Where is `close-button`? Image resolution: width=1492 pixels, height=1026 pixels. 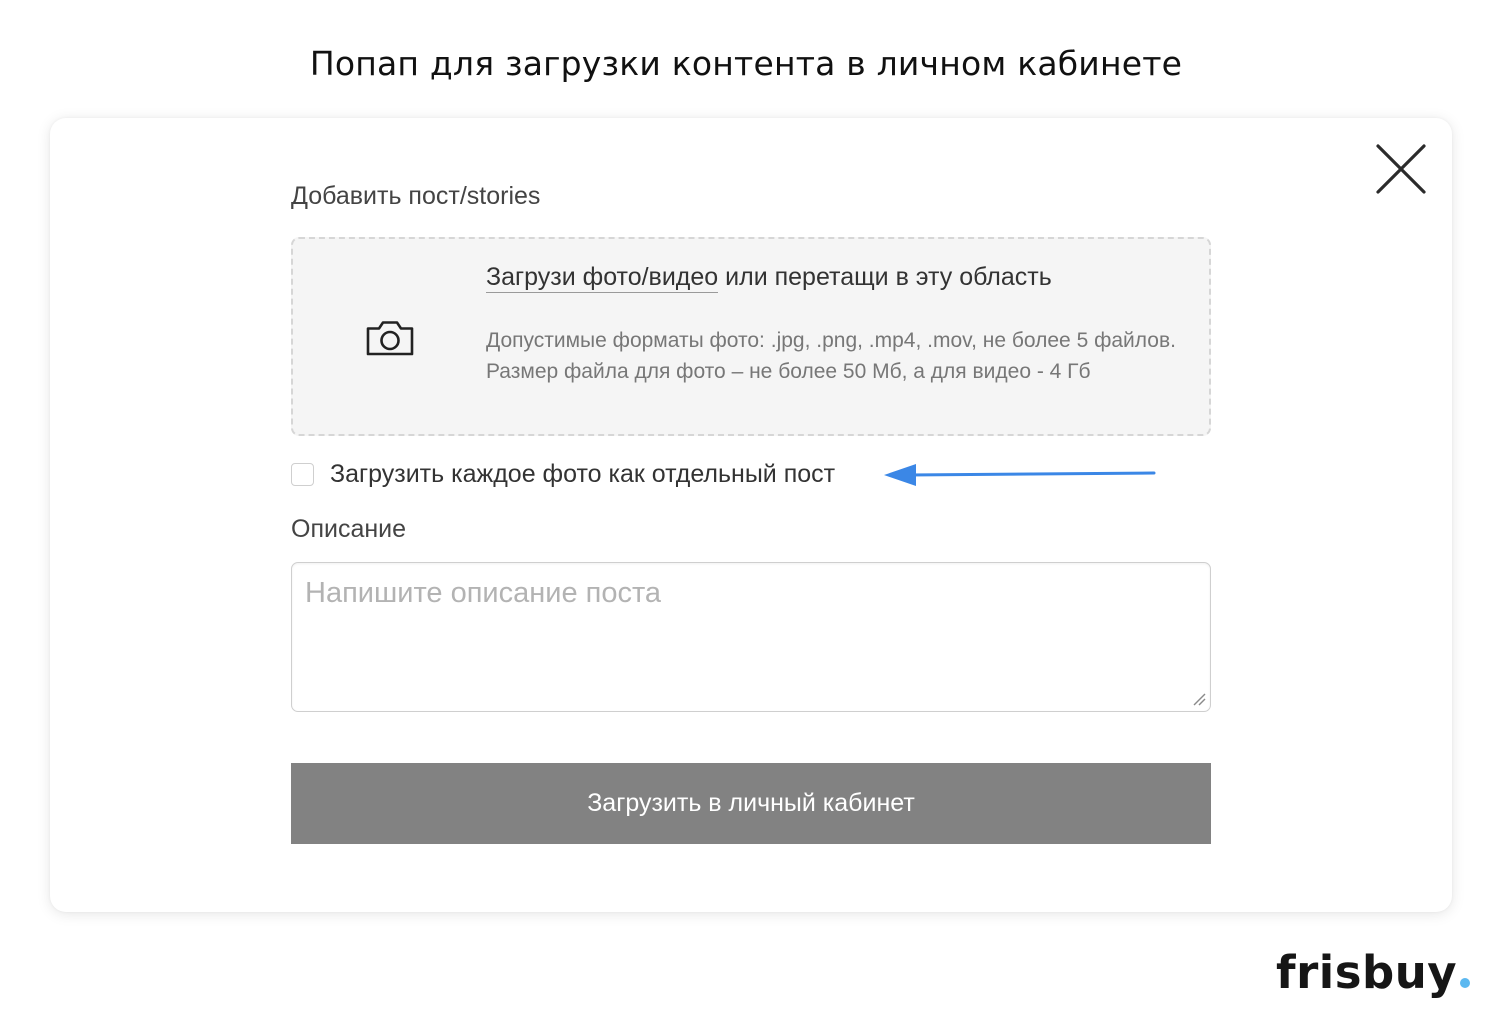 close-button is located at coordinates (1401, 169).